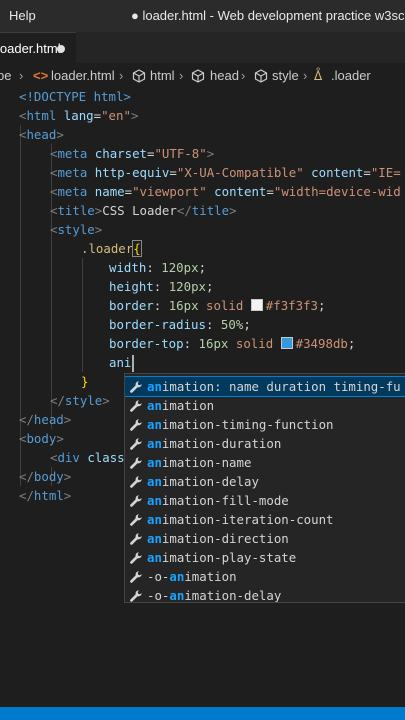 Image resolution: width=405 pixels, height=720 pixels. What do you see at coordinates (85, 381) in the screenshot?
I see `code-line-16: }` at bounding box center [85, 381].